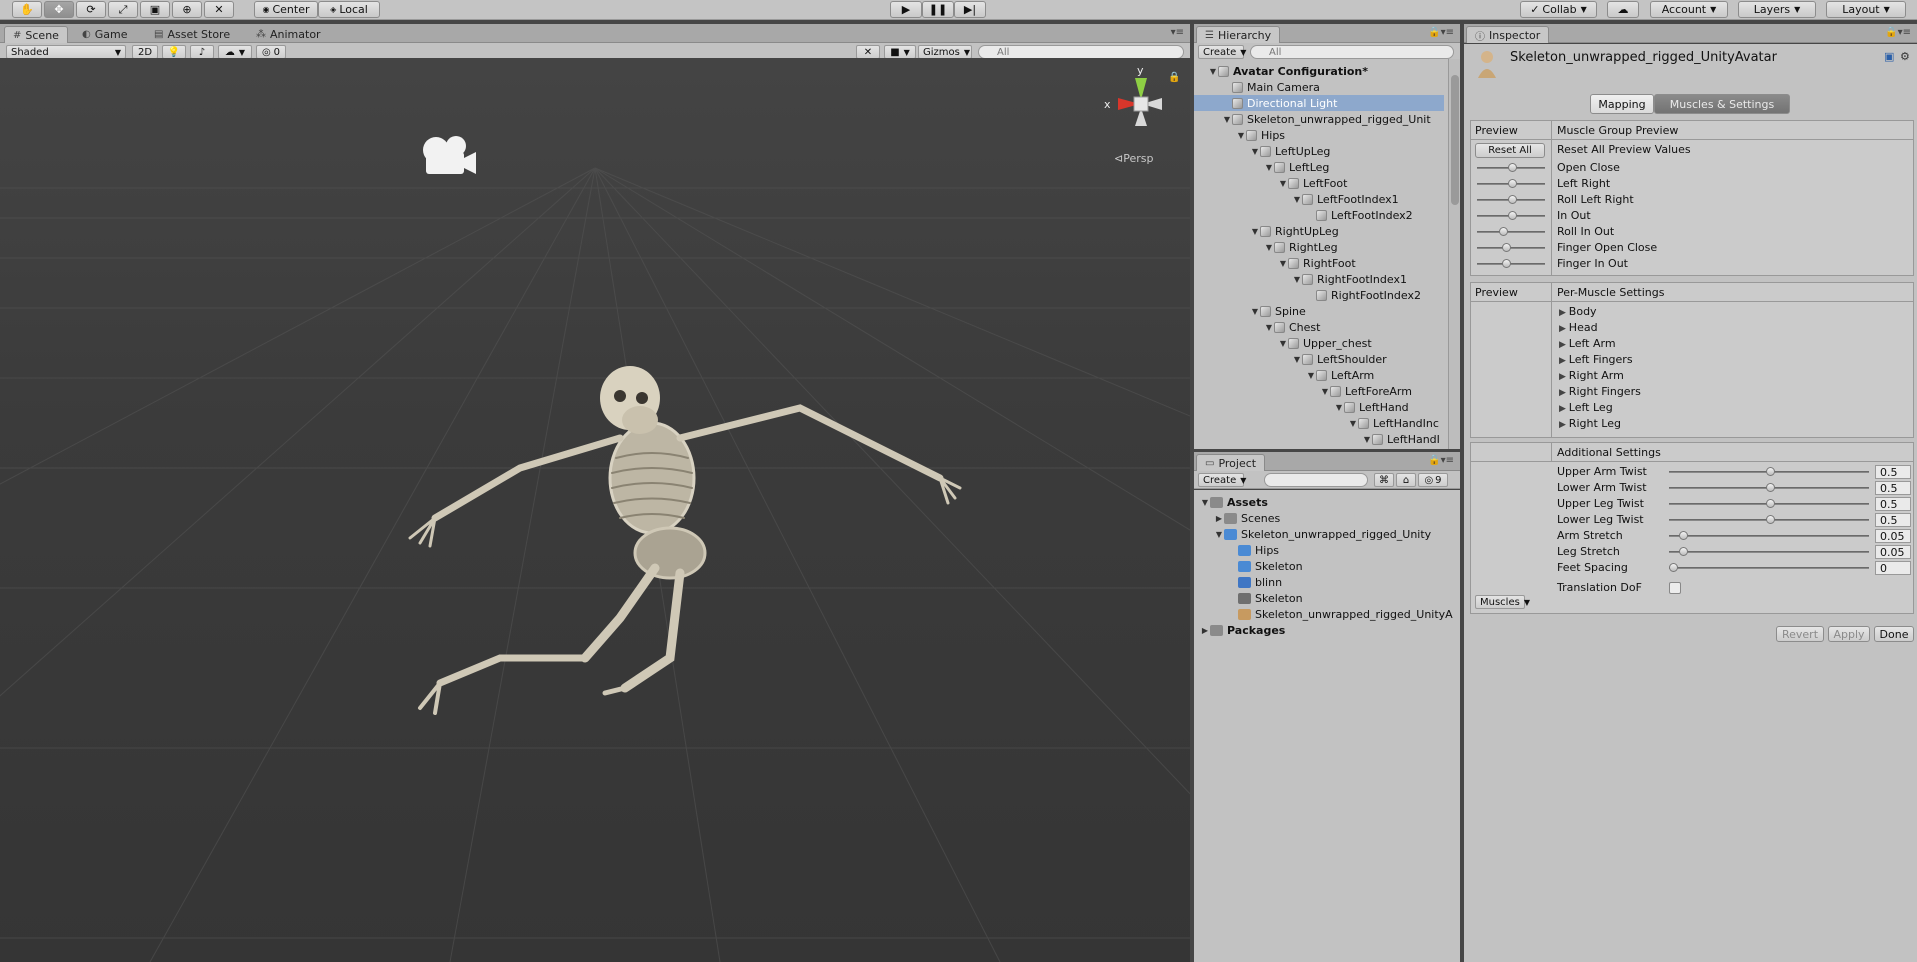 The height and width of the screenshot is (962, 1917). What do you see at coordinates (1319, 439) in the screenshot?
I see `hierarchy-item: ▼ LeftHandI` at bounding box center [1319, 439].